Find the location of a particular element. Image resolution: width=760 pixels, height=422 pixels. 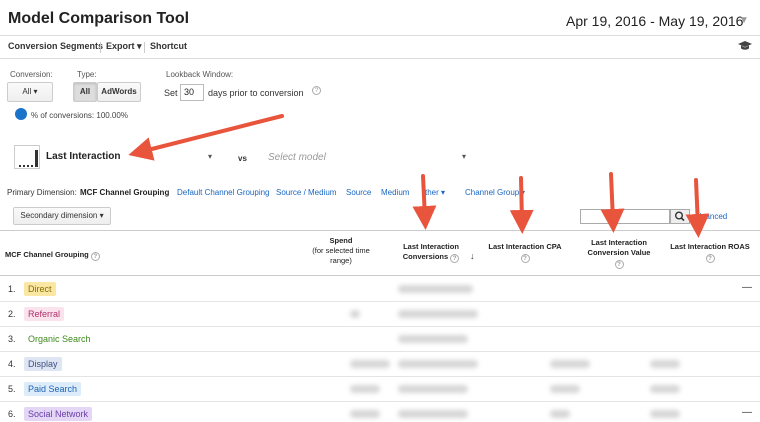

lookback-label: Lookback Window: is located at coordinates (200, 74).